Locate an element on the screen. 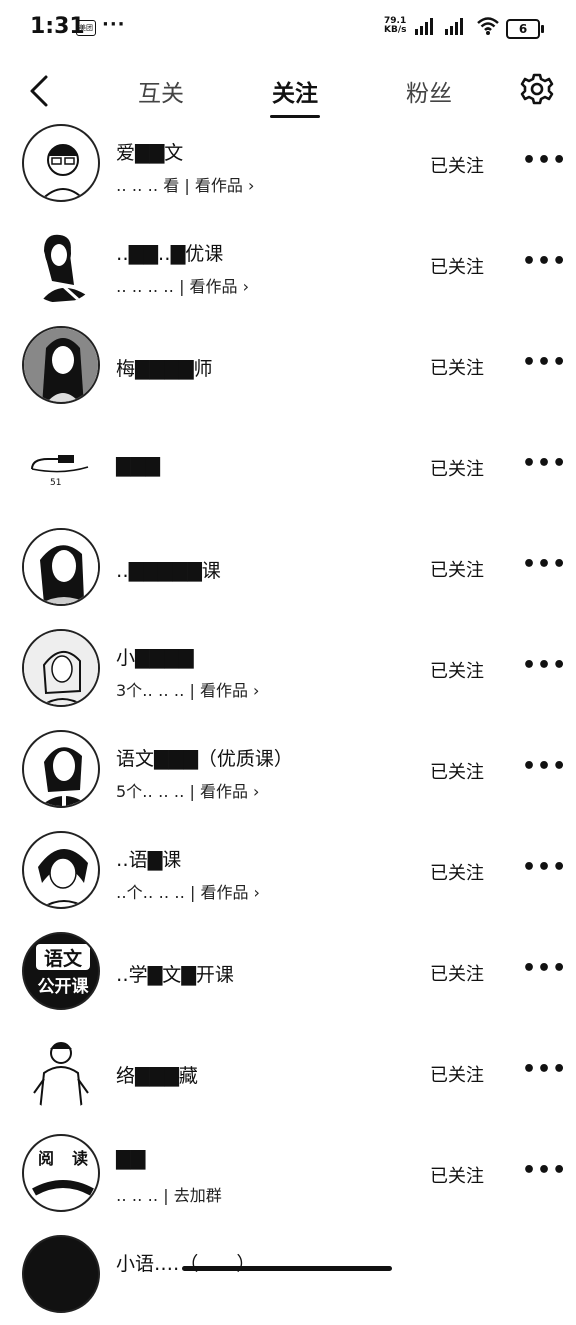 This screenshot has height=1325, width=576. user-name: ‥▇▇‥▇优课 is located at coordinates (170, 254).